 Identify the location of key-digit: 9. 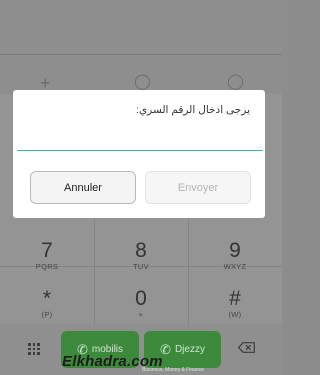
(235, 250).